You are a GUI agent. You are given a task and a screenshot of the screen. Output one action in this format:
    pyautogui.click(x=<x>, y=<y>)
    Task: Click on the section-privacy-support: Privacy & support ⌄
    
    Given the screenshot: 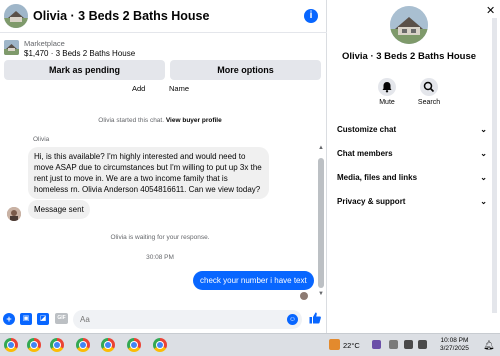 What is the action you would take?
    pyautogui.click(x=412, y=201)
    